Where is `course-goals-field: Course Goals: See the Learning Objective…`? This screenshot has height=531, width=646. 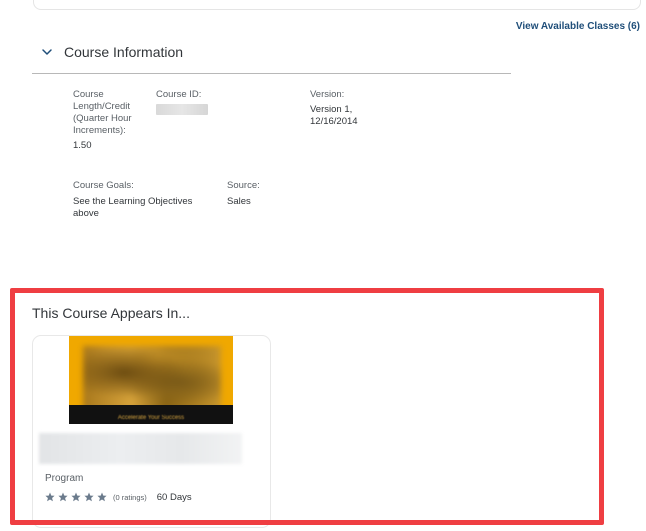
course-goals-field: Course Goals: See the Learning Objective… is located at coordinates (140, 200).